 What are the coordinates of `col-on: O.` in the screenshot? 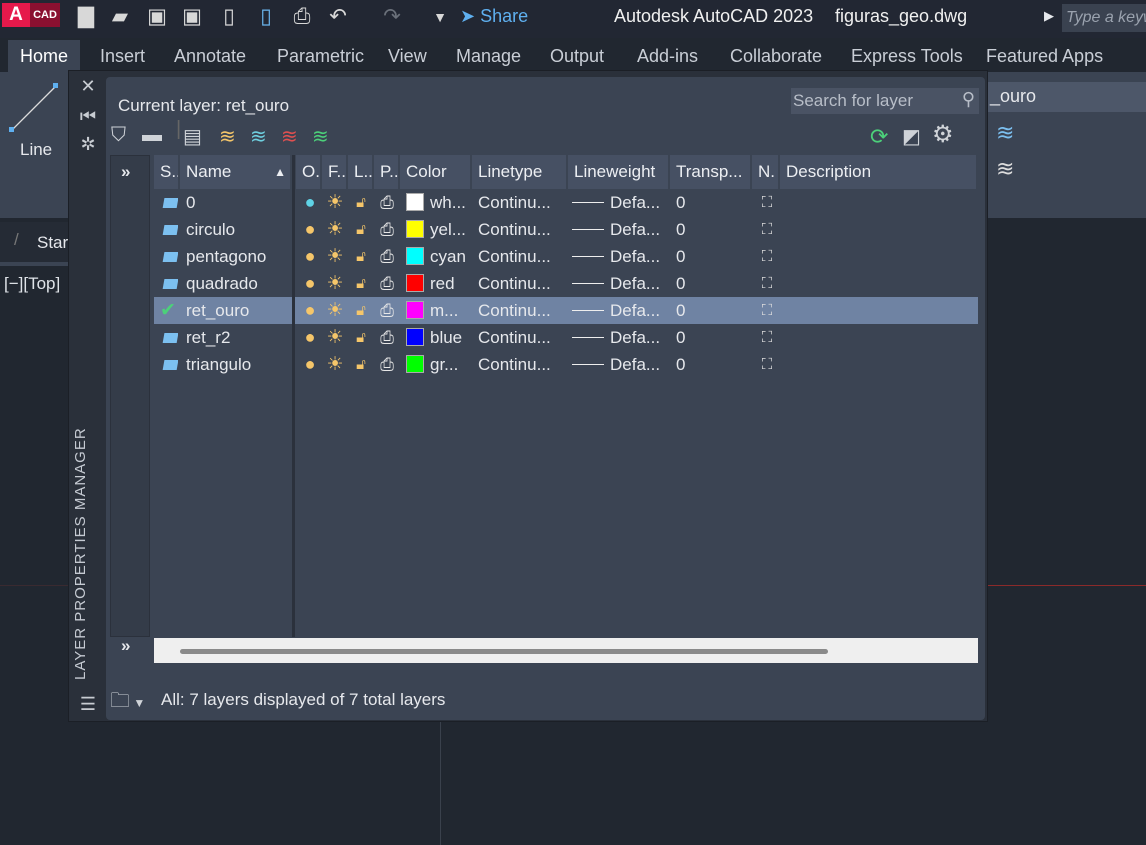 It's located at (309, 172).